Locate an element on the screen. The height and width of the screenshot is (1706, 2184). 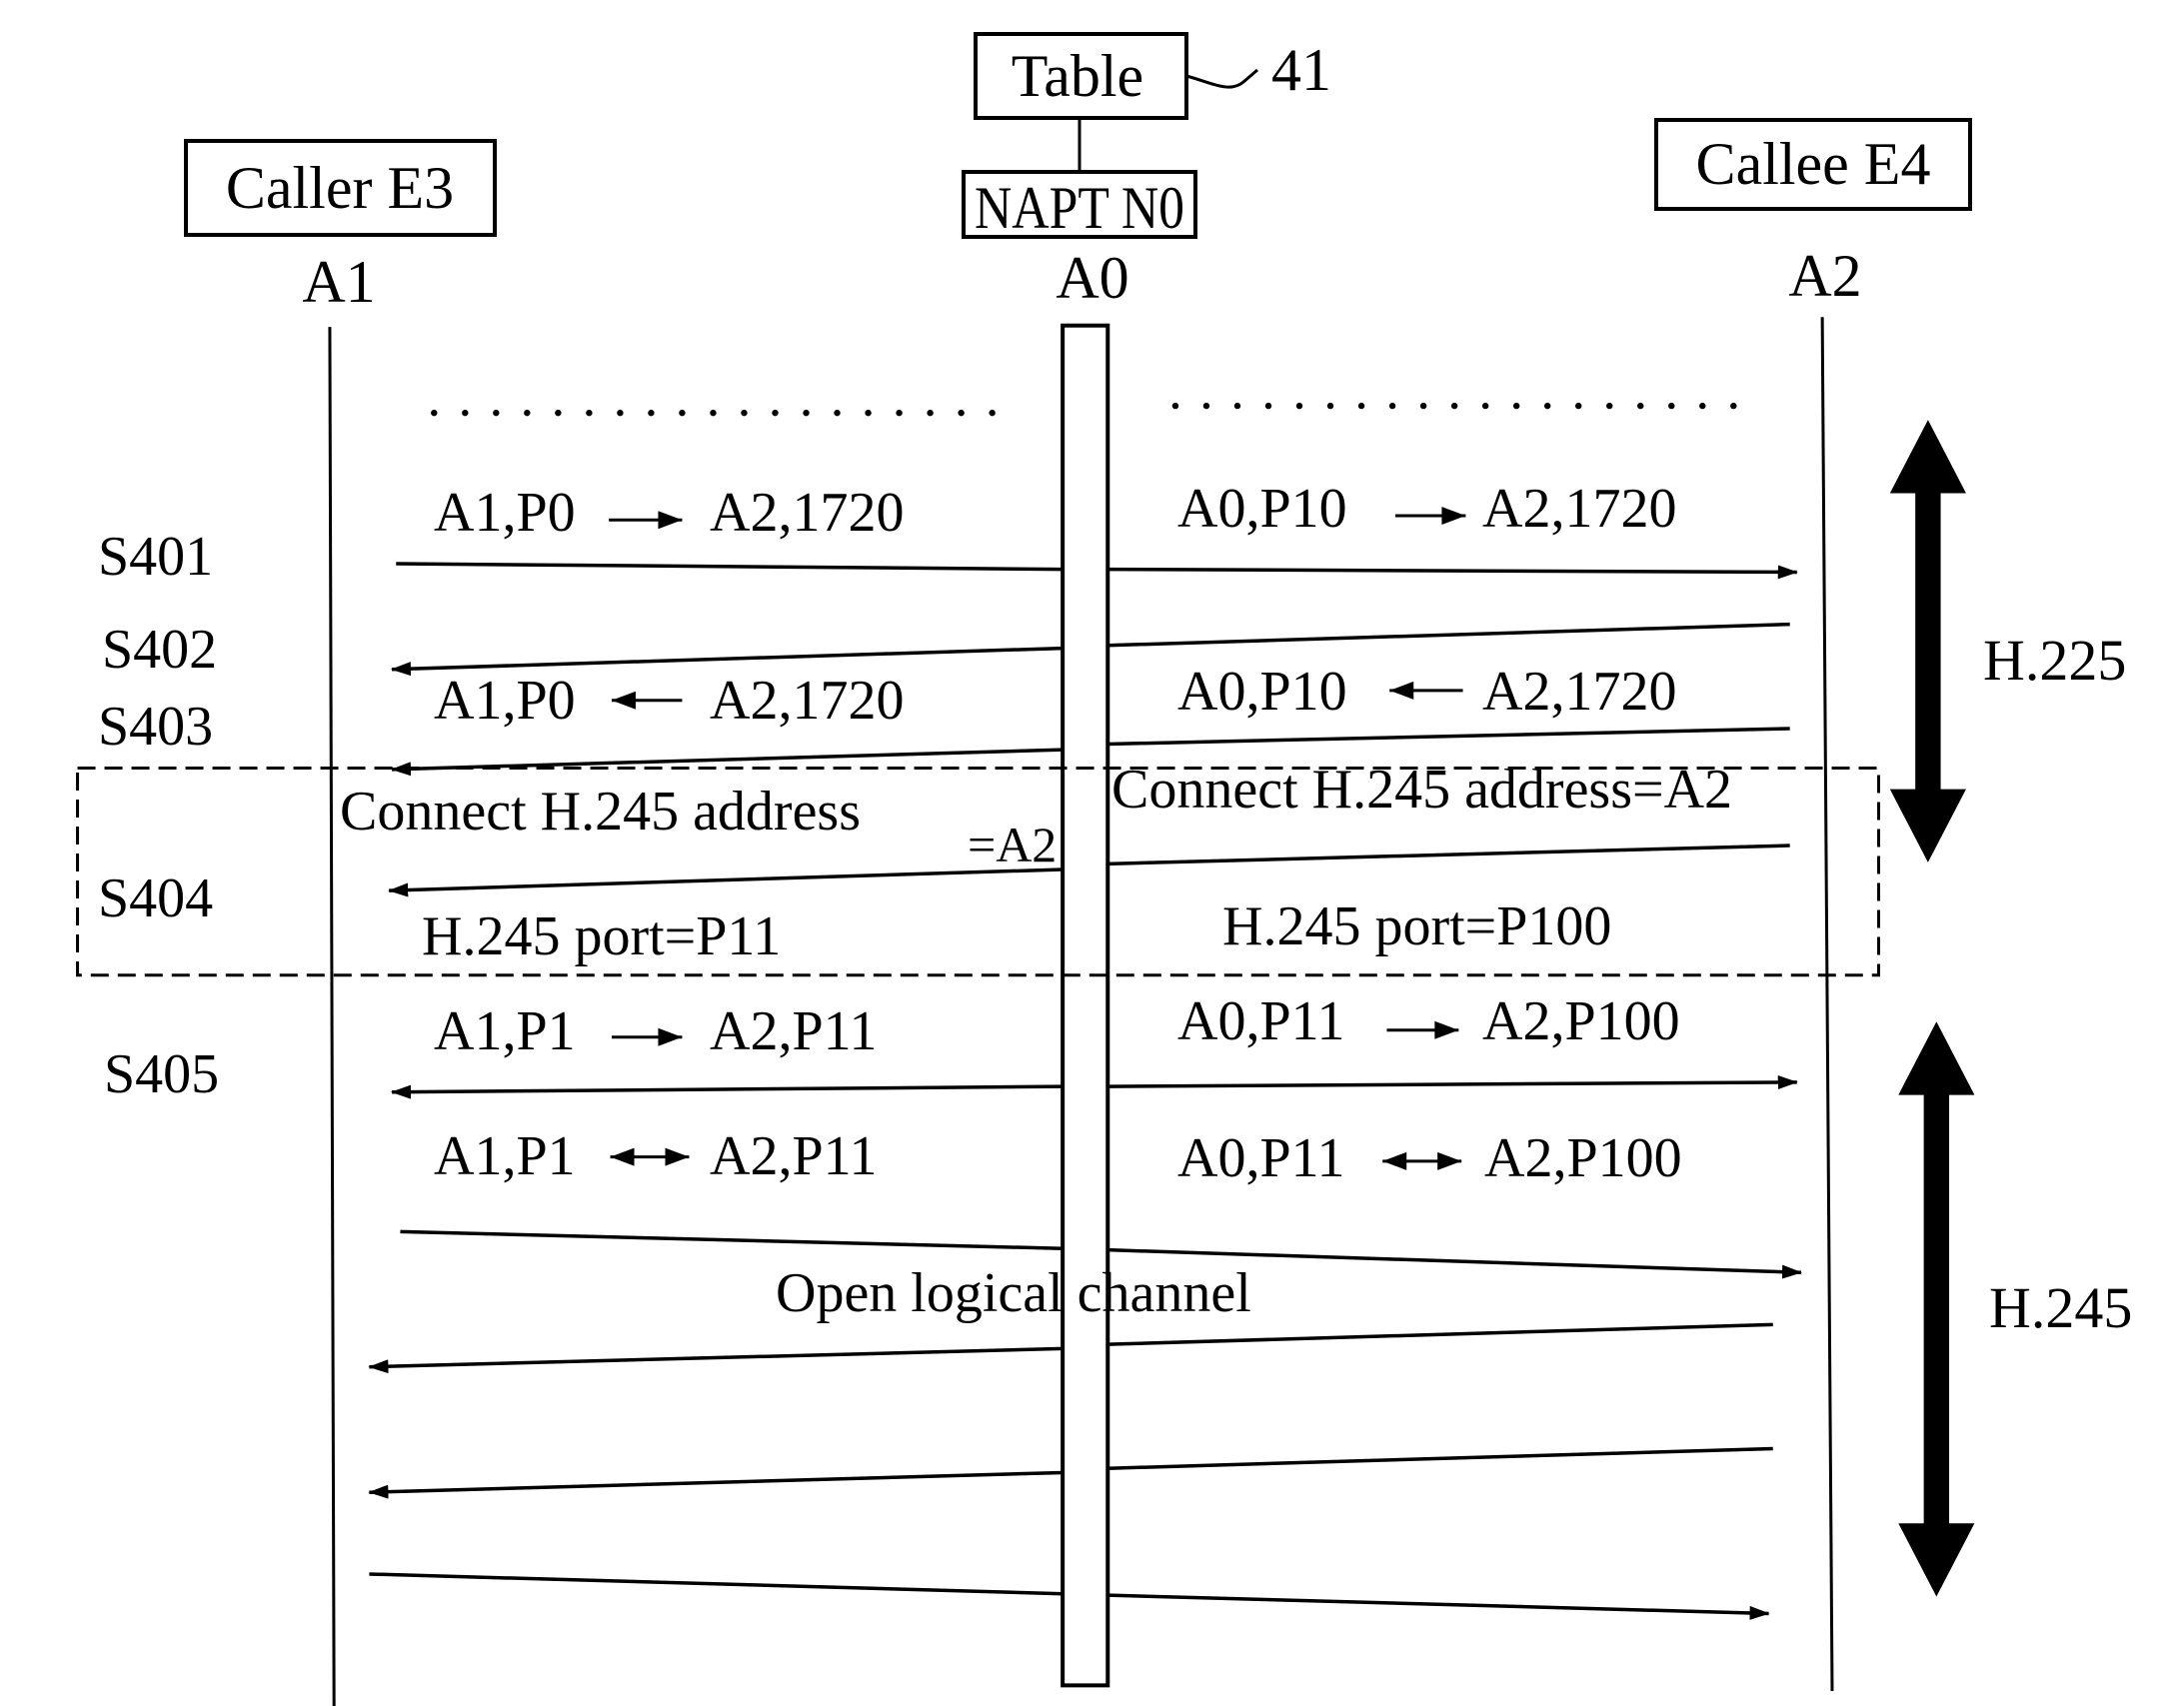
inline-arrow-m6-right is located at coordinates (1422, 1160).